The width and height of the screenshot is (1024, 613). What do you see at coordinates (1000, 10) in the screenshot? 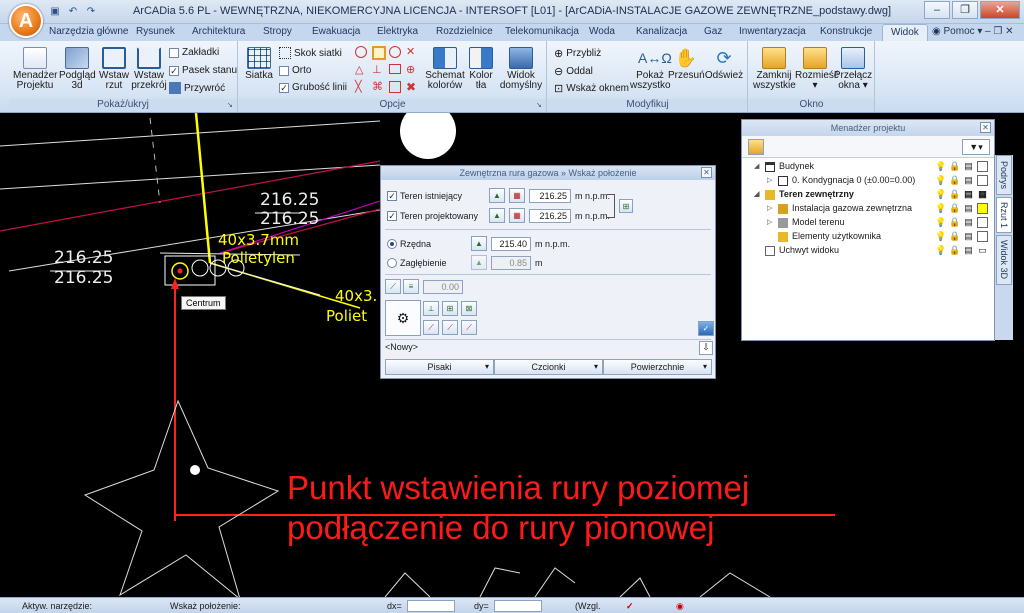
I see `close-button: ✕` at bounding box center [1000, 10].